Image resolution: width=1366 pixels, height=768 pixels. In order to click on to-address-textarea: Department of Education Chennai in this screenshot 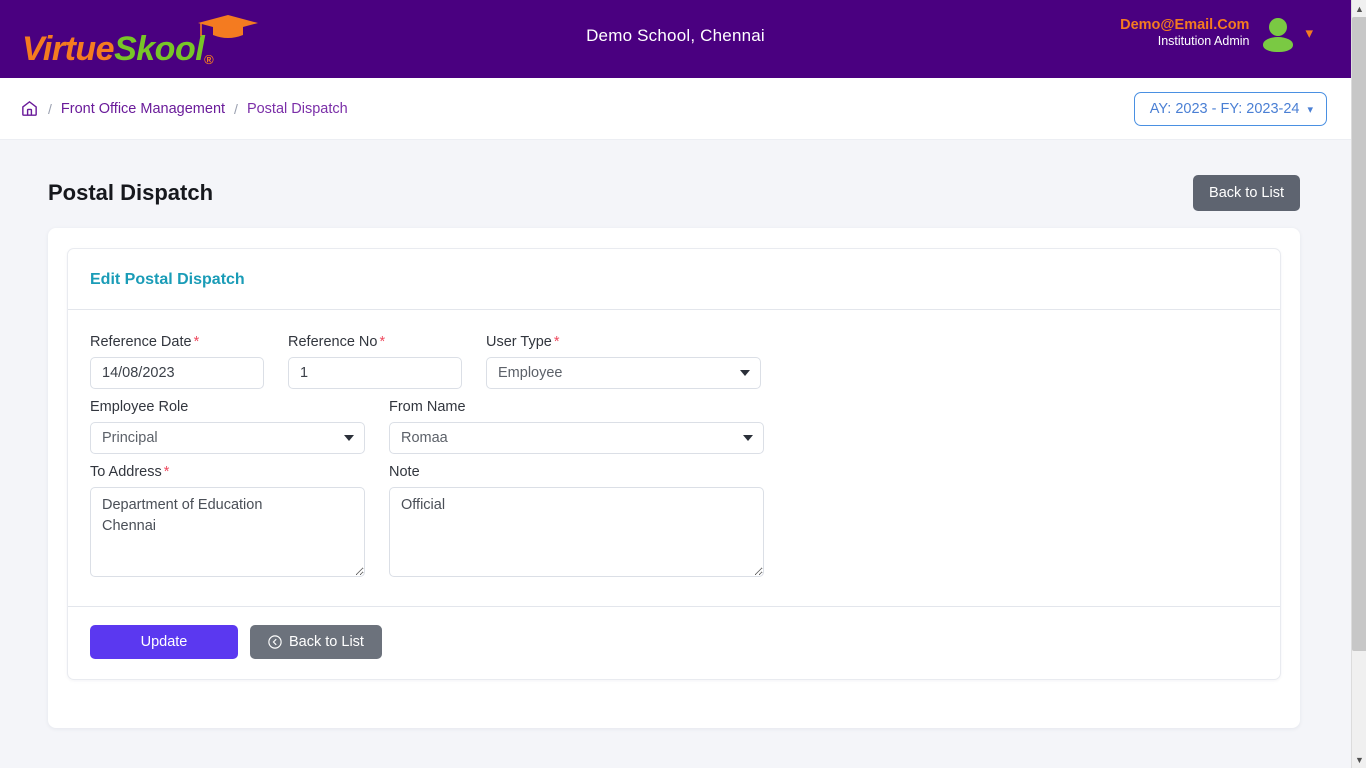, I will do `click(227, 532)`.